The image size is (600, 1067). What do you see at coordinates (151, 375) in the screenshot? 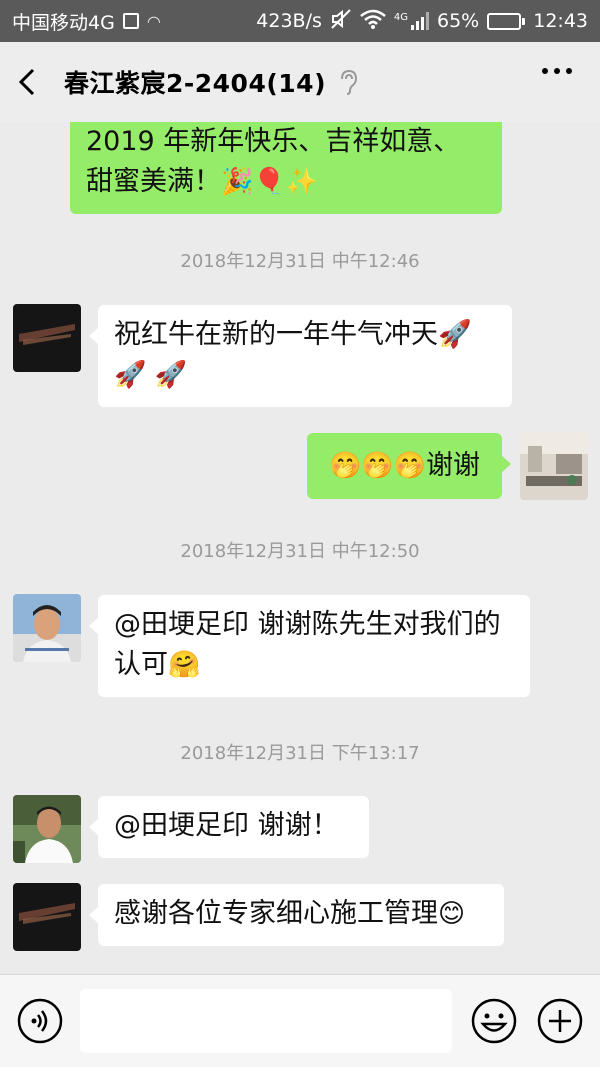
I see `message-emoji: 🚀 🚀` at bounding box center [151, 375].